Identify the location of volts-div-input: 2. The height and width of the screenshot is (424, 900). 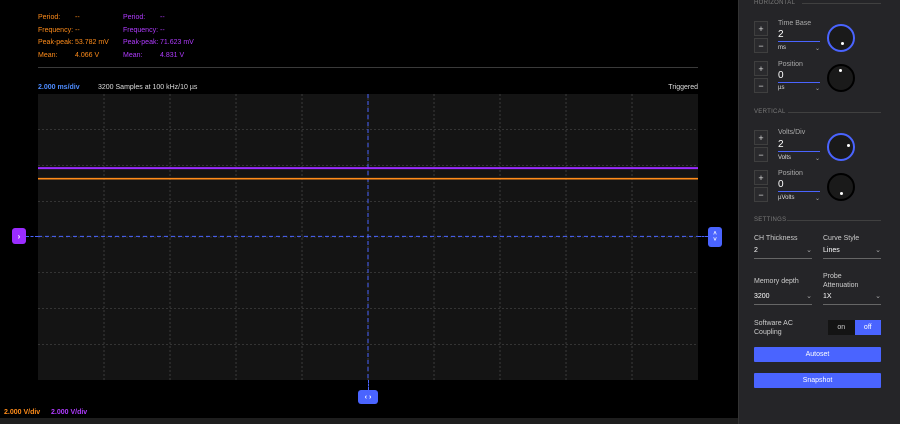
(799, 145).